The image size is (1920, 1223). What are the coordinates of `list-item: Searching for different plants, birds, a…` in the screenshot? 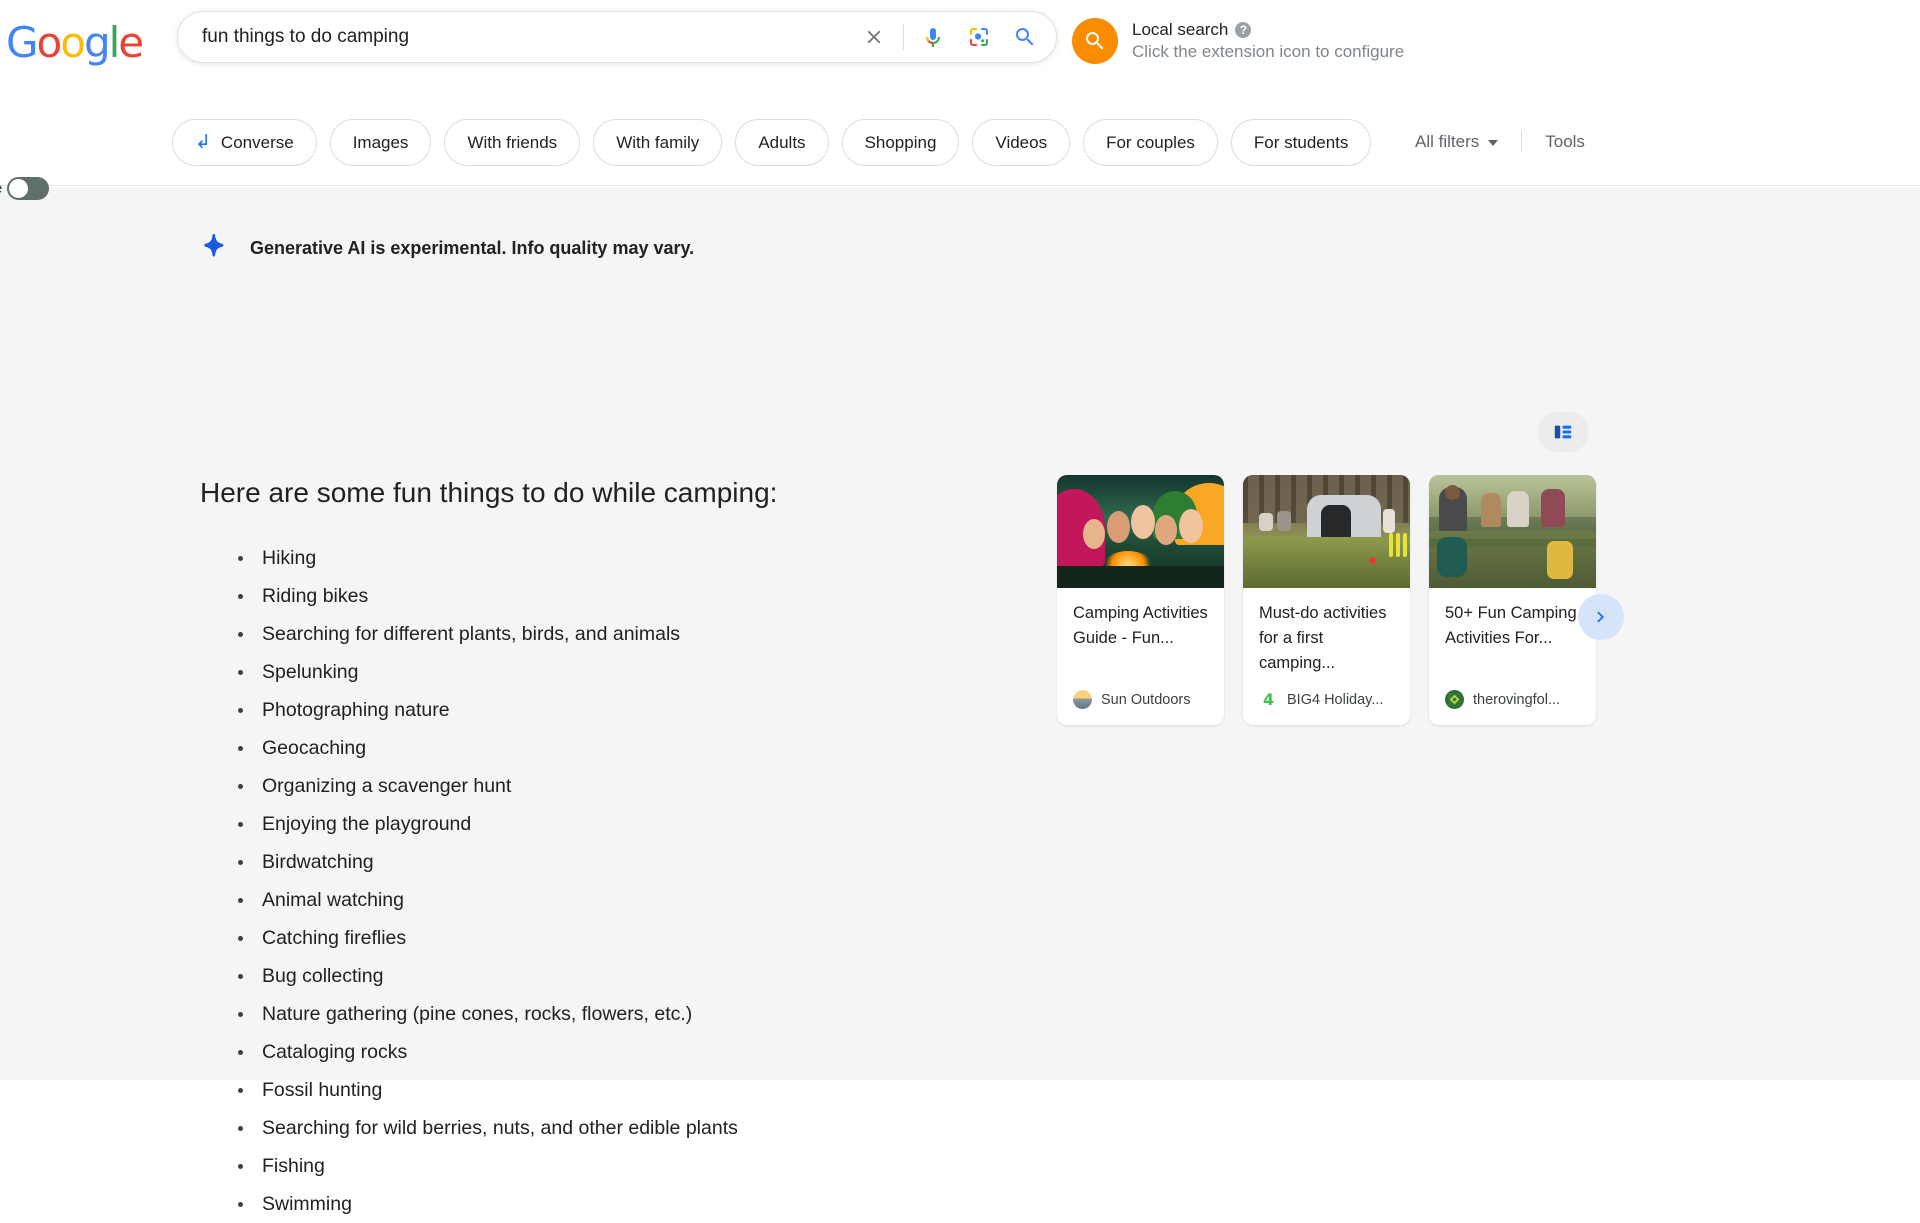 It's located at (484, 634).